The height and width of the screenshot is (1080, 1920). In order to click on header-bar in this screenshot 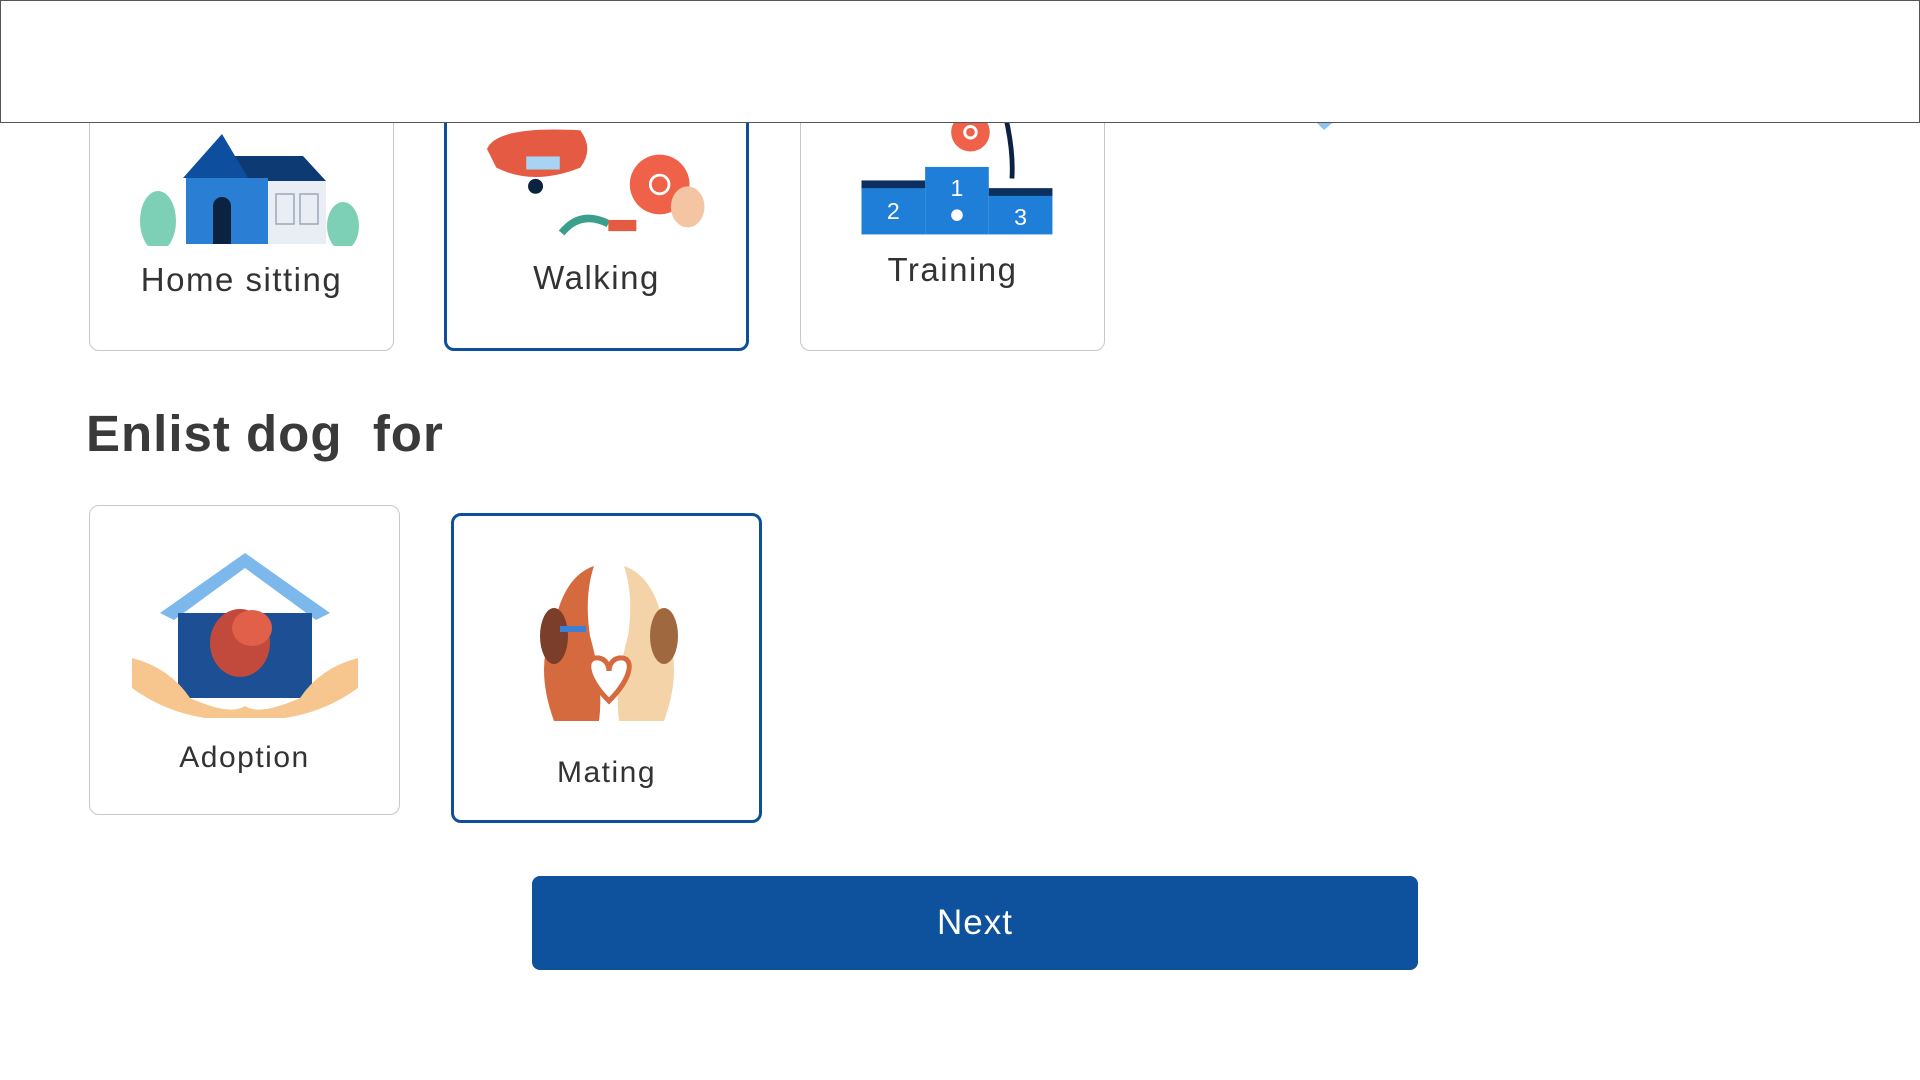, I will do `click(960, 61)`.